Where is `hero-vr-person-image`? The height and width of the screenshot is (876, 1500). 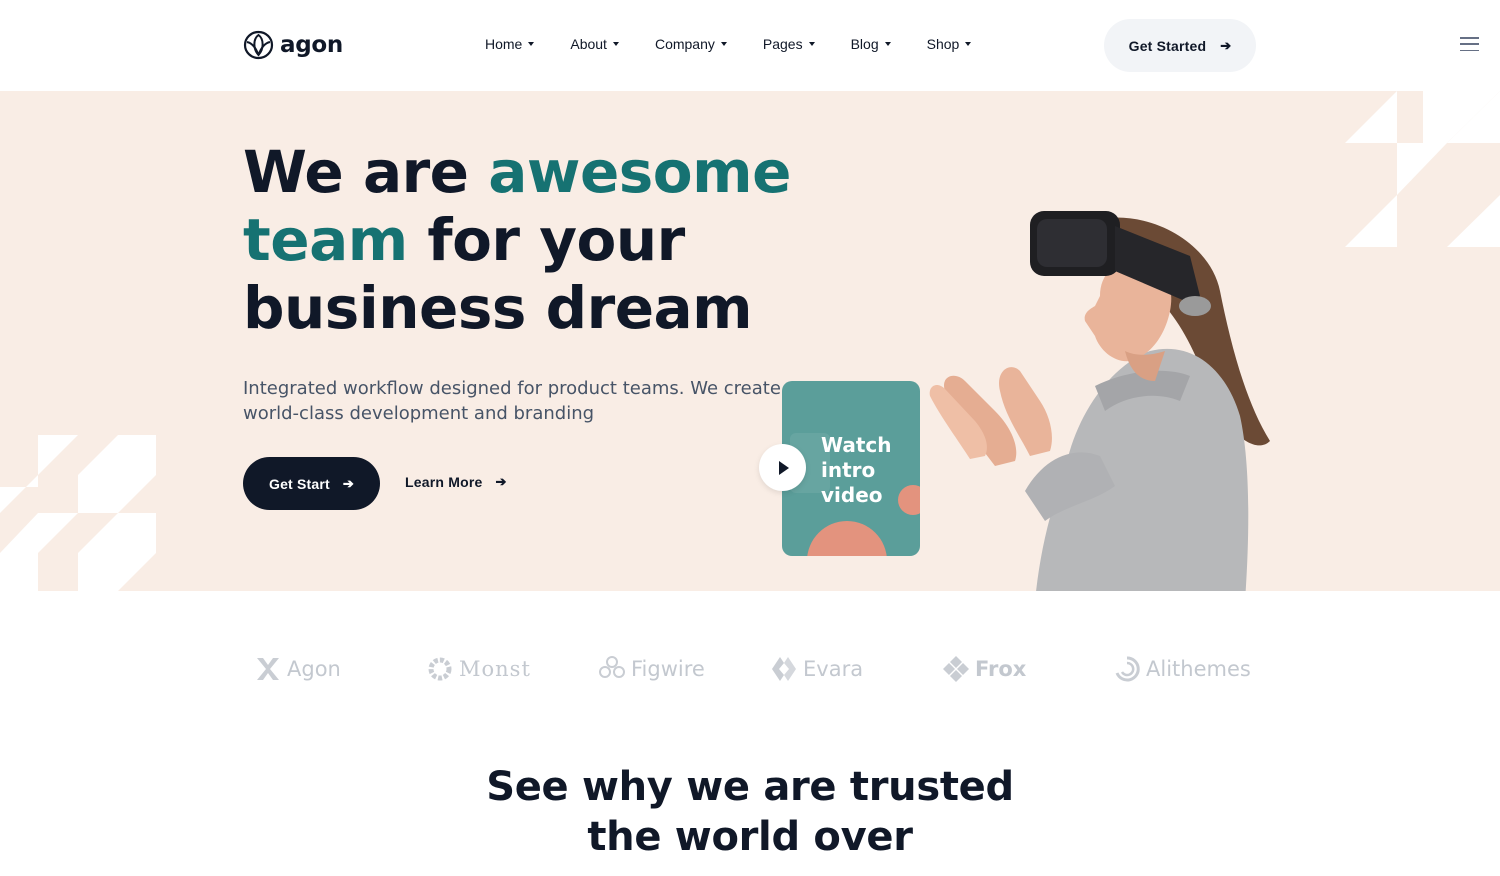
hero-vr-person-image is located at coordinates (1099, 401).